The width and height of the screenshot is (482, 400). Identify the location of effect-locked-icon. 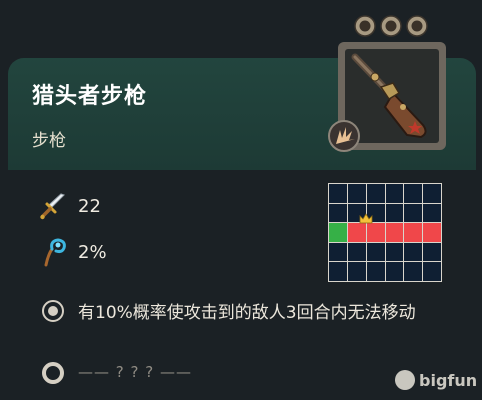
(53, 373).